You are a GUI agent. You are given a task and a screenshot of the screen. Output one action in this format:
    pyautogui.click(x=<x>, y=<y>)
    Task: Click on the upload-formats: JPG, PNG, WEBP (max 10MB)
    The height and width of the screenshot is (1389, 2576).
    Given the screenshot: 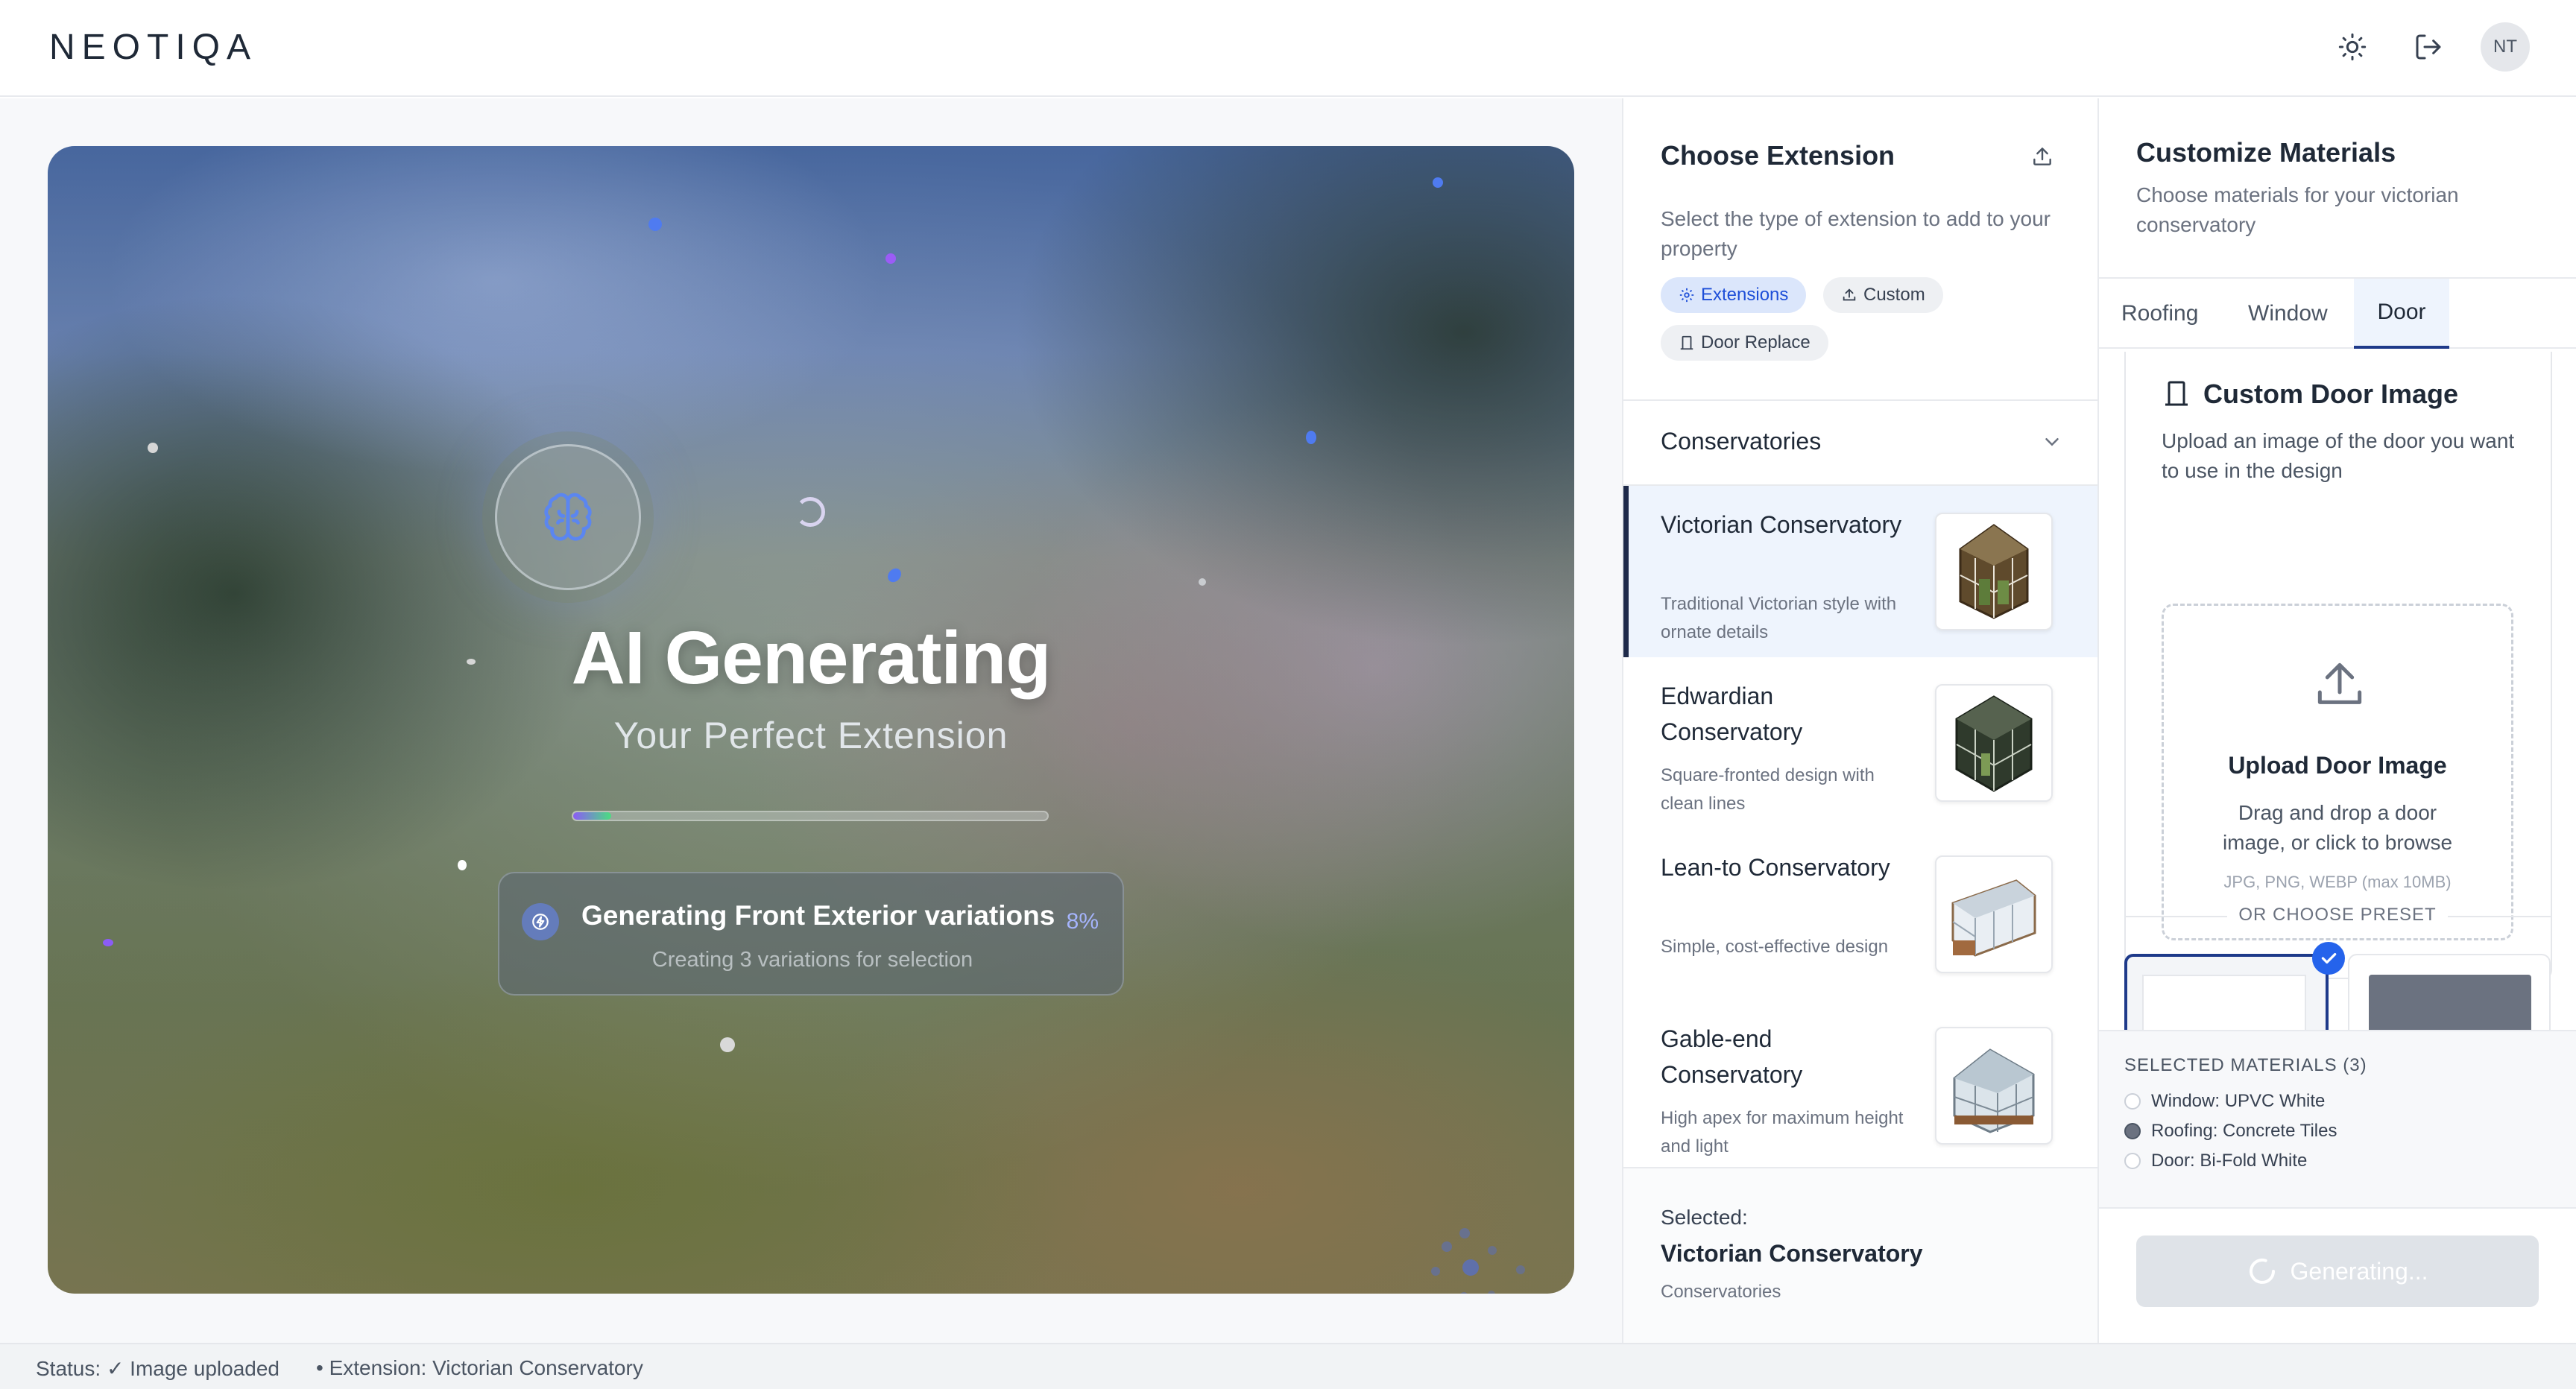 What is the action you would take?
    pyautogui.click(x=2337, y=882)
    